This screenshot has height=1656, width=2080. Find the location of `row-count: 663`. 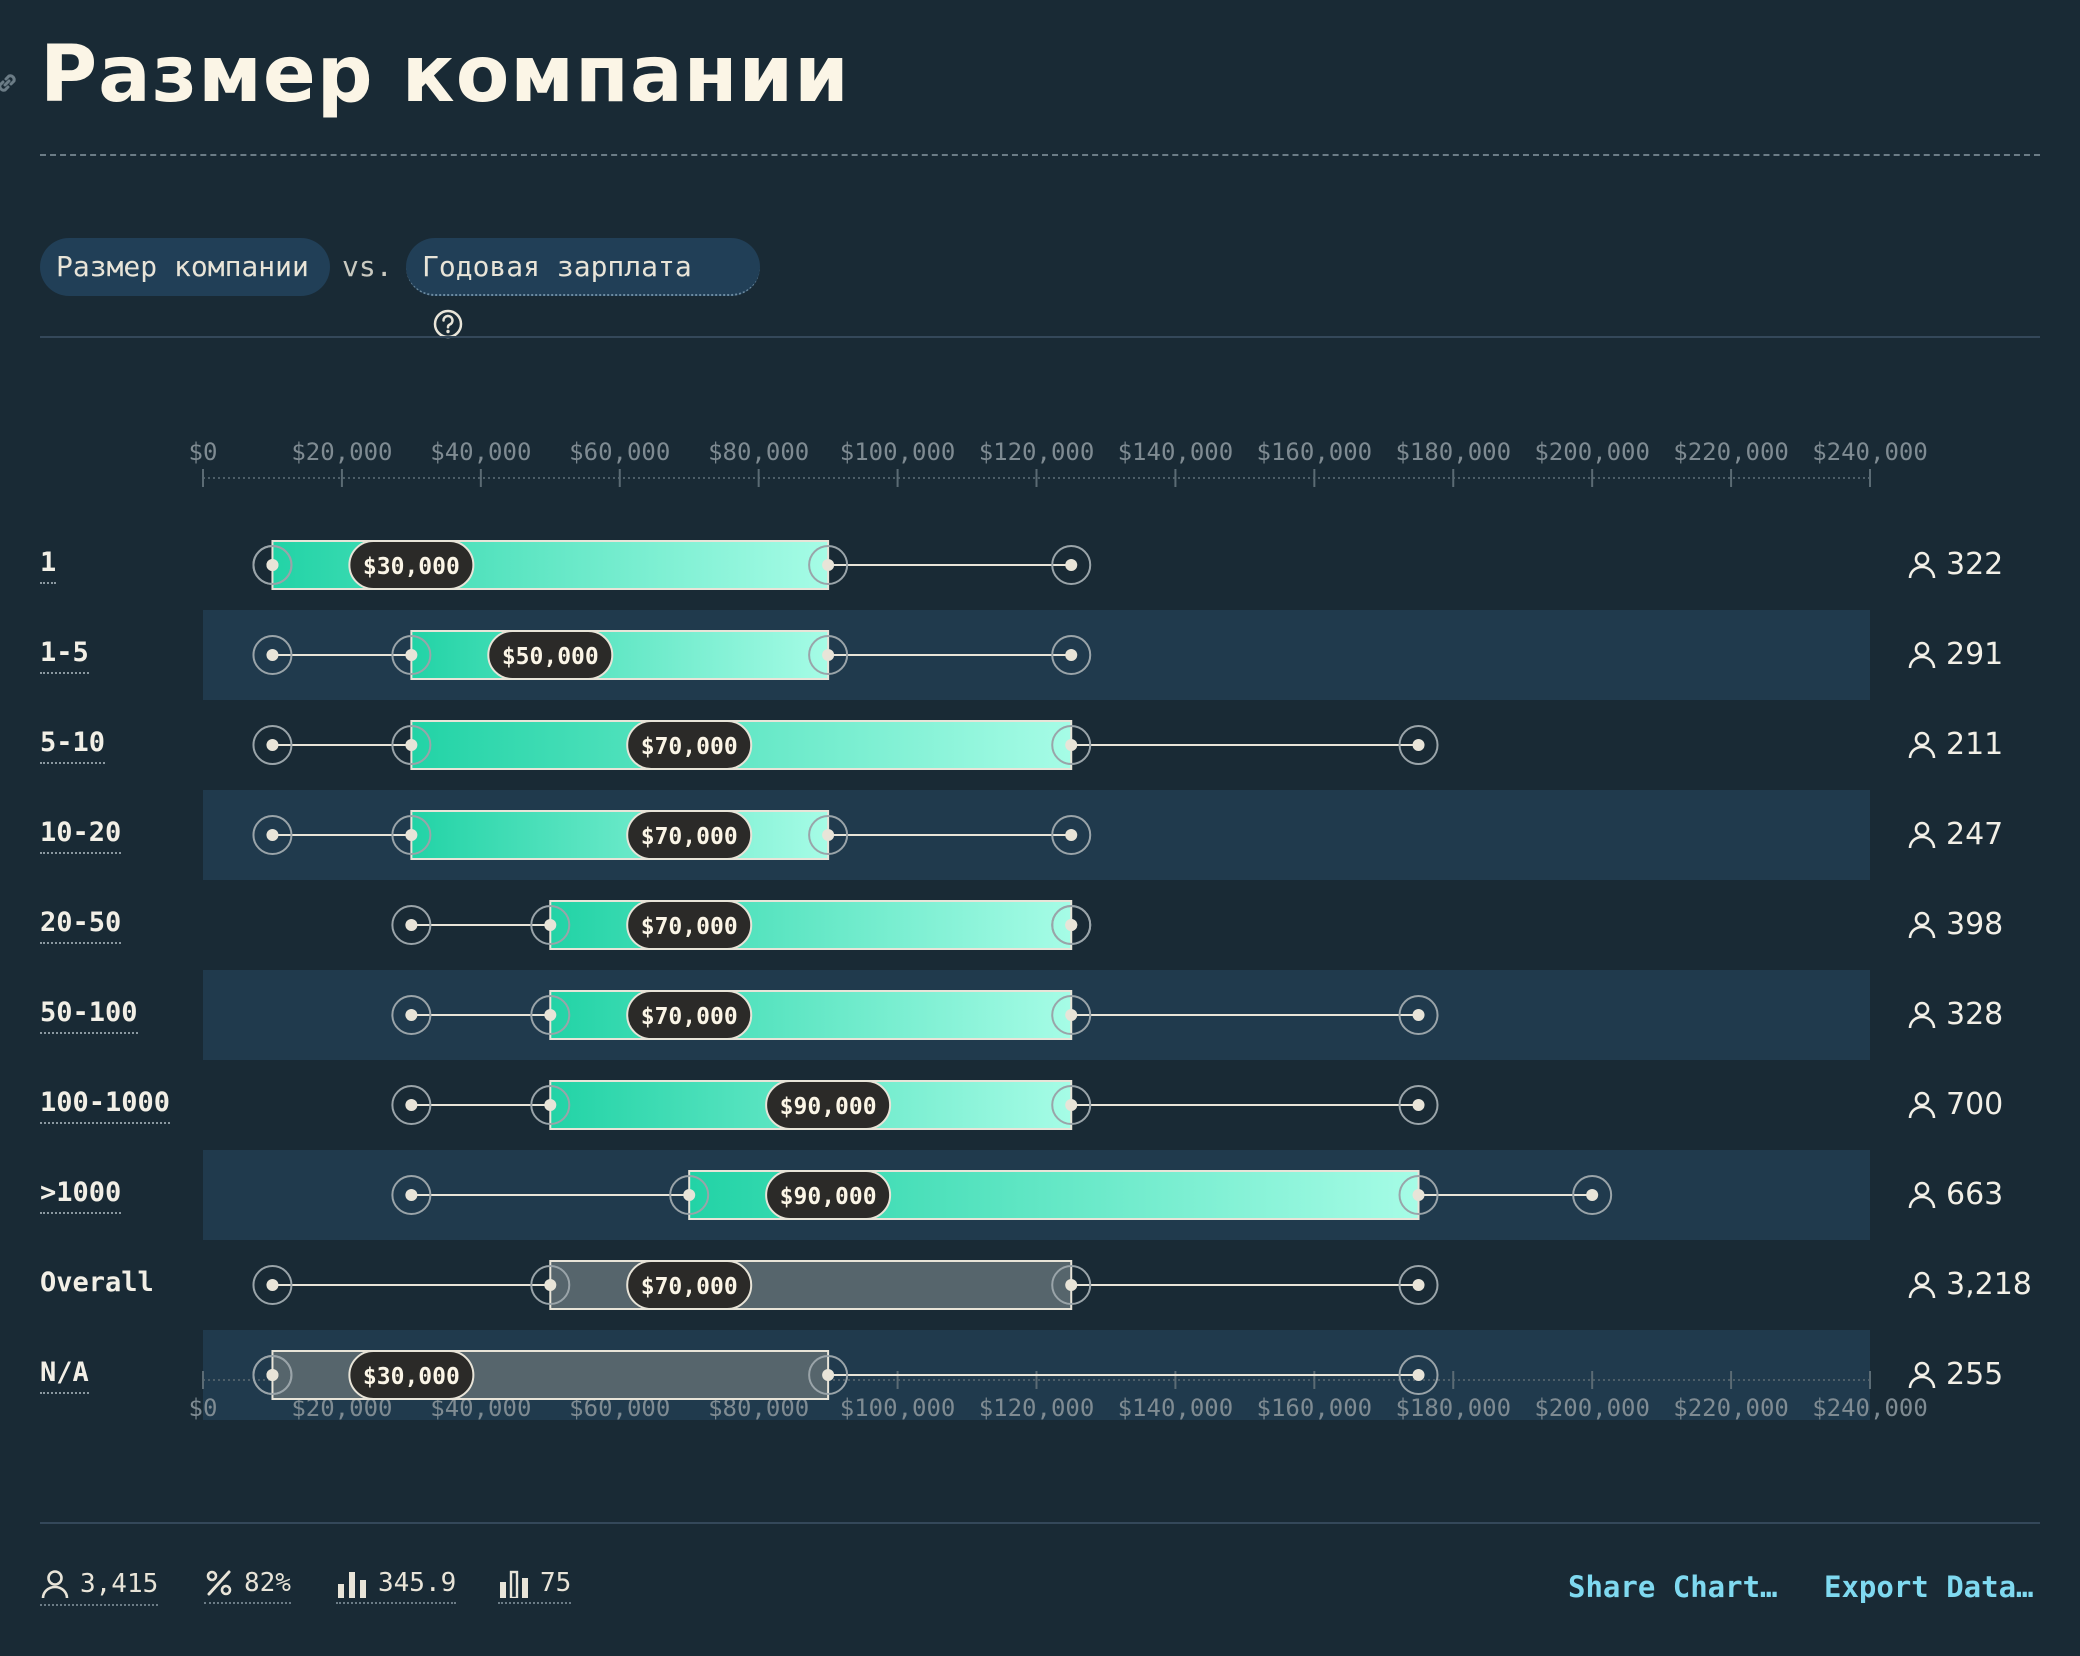

row-count: 663 is located at coordinates (1955, 1195).